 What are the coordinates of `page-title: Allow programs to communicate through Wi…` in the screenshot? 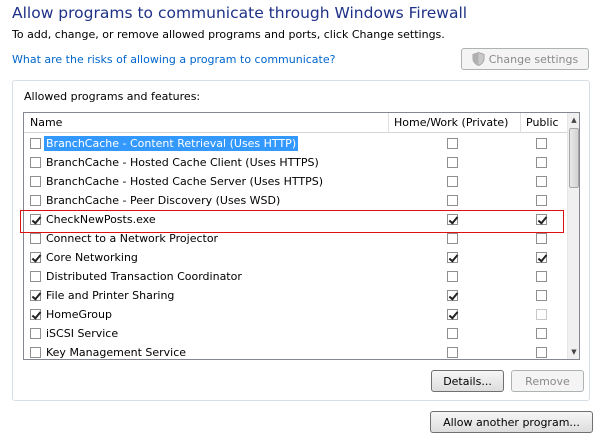 It's located at (240, 13).